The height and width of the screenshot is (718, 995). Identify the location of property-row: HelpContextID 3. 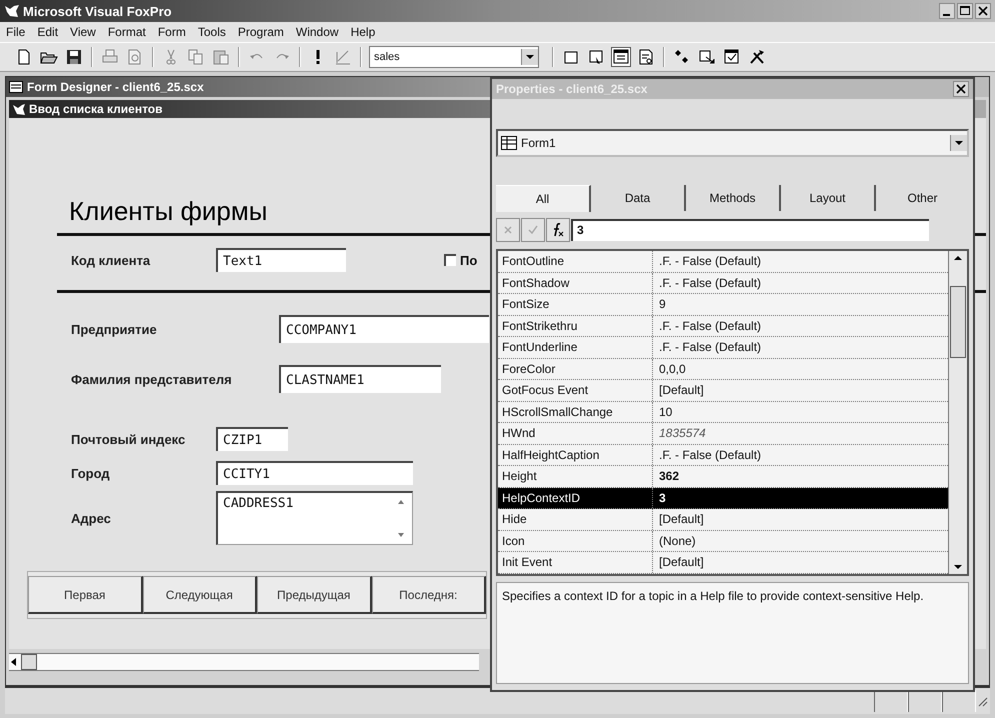
(723, 498).